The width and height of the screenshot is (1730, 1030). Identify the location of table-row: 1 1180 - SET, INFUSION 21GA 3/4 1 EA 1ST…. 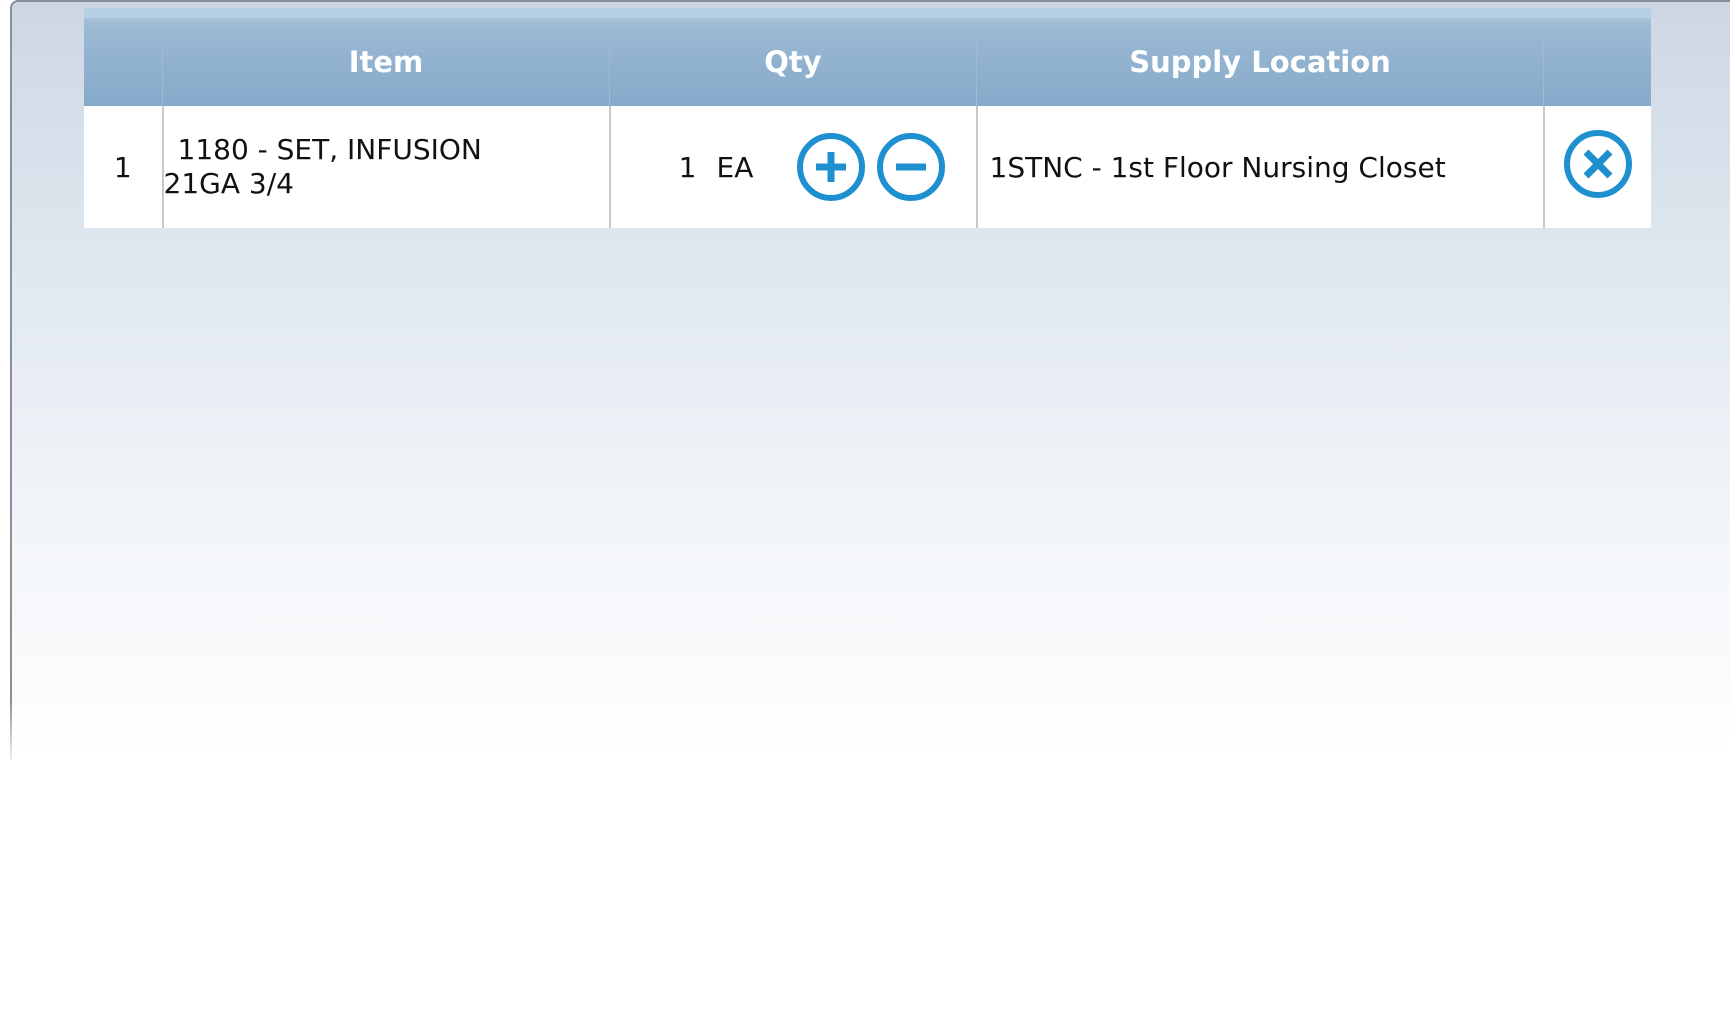
(867, 167).